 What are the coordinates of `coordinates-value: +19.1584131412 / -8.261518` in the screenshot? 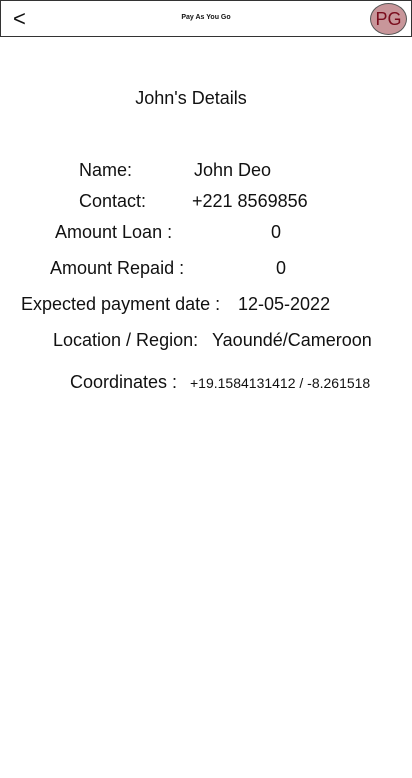 It's located at (280, 383).